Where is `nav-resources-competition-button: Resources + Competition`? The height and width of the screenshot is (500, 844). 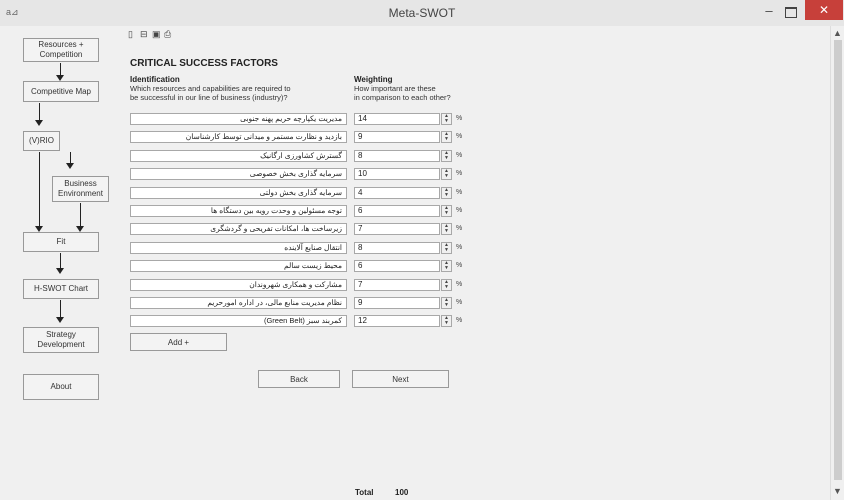 nav-resources-competition-button: Resources + Competition is located at coordinates (61, 50).